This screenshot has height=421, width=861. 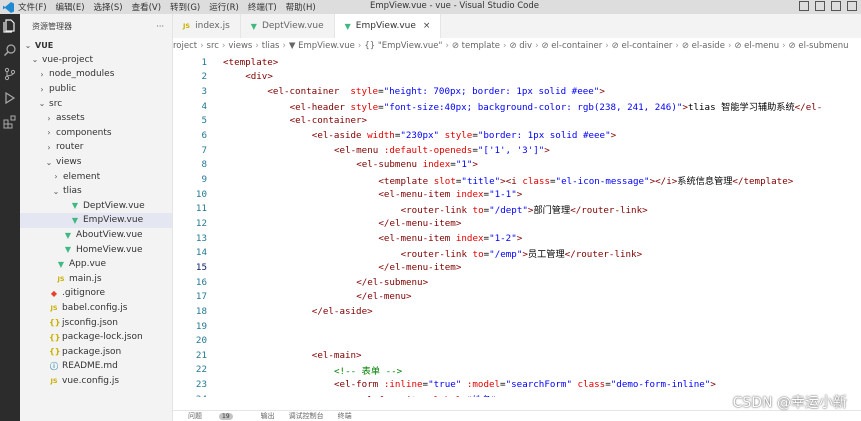 I want to click on breadcrumb-item: ⊘ el-menu, so click(x=756, y=46).